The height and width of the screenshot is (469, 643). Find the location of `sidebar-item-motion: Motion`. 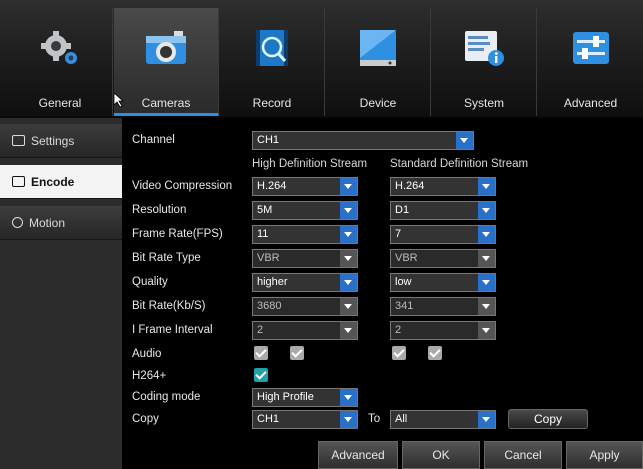

sidebar-item-motion: Motion is located at coordinates (61, 223).